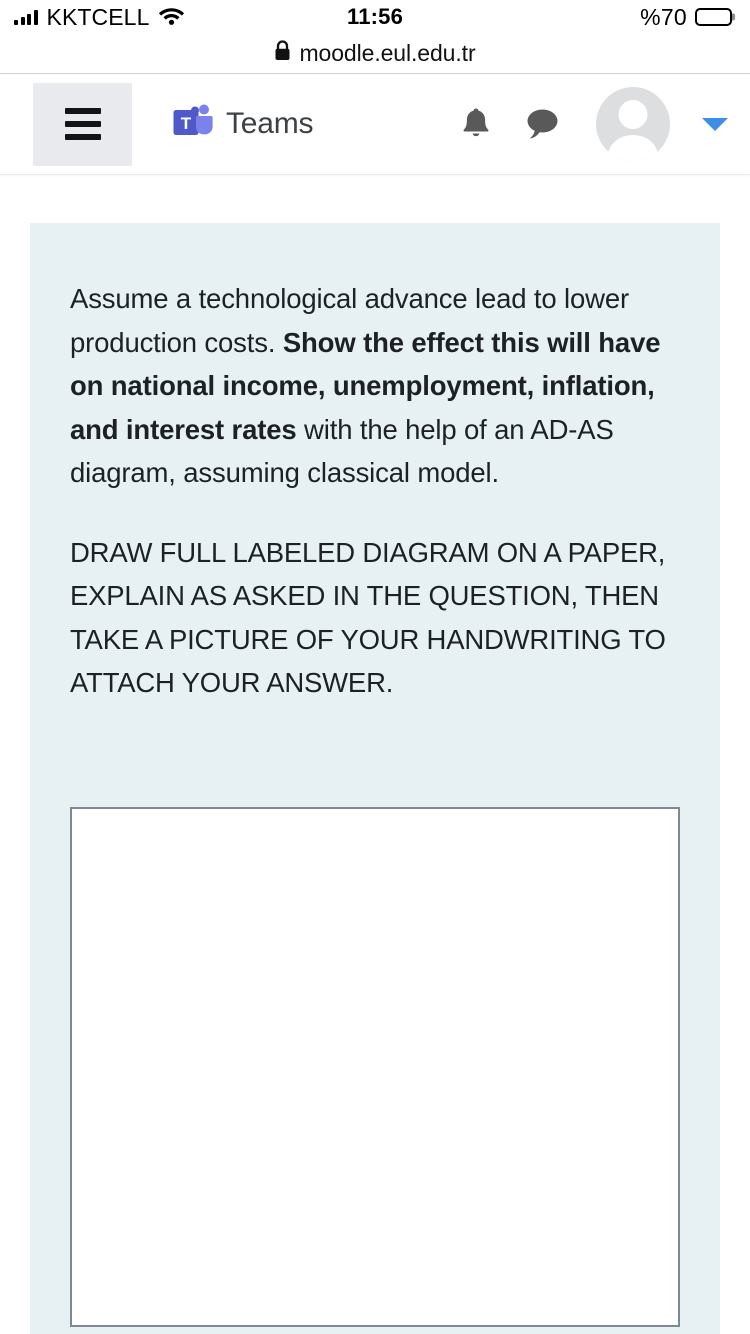 The height and width of the screenshot is (1334, 750). Describe the element at coordinates (26, 17) in the screenshot. I see `signal-bars-icon` at that location.